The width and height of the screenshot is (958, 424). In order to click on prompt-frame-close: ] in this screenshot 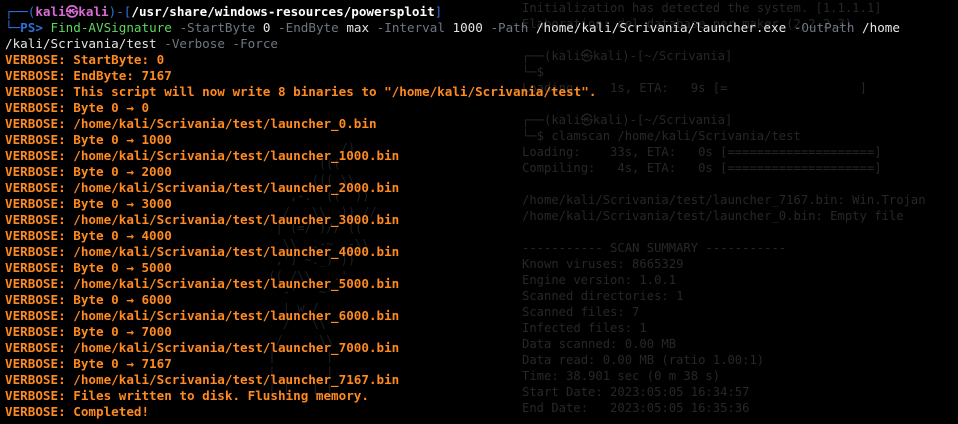, I will do `click(438, 11)`.